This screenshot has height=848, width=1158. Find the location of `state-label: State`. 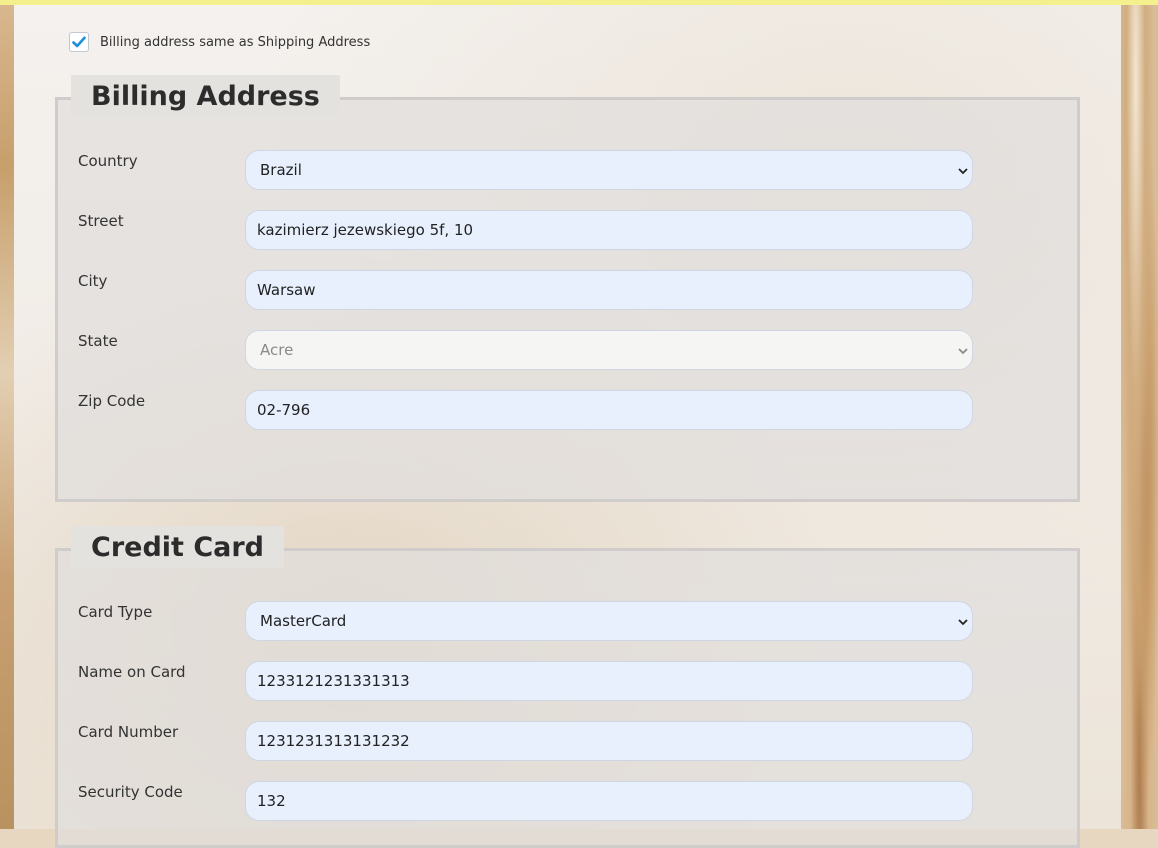

state-label: State is located at coordinates (98, 341).